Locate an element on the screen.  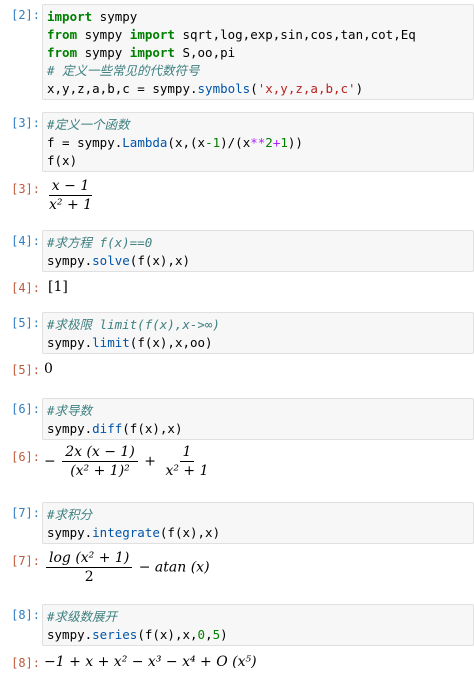
code-line: sympy.integrate(f(x),x) is located at coordinates (134, 532).